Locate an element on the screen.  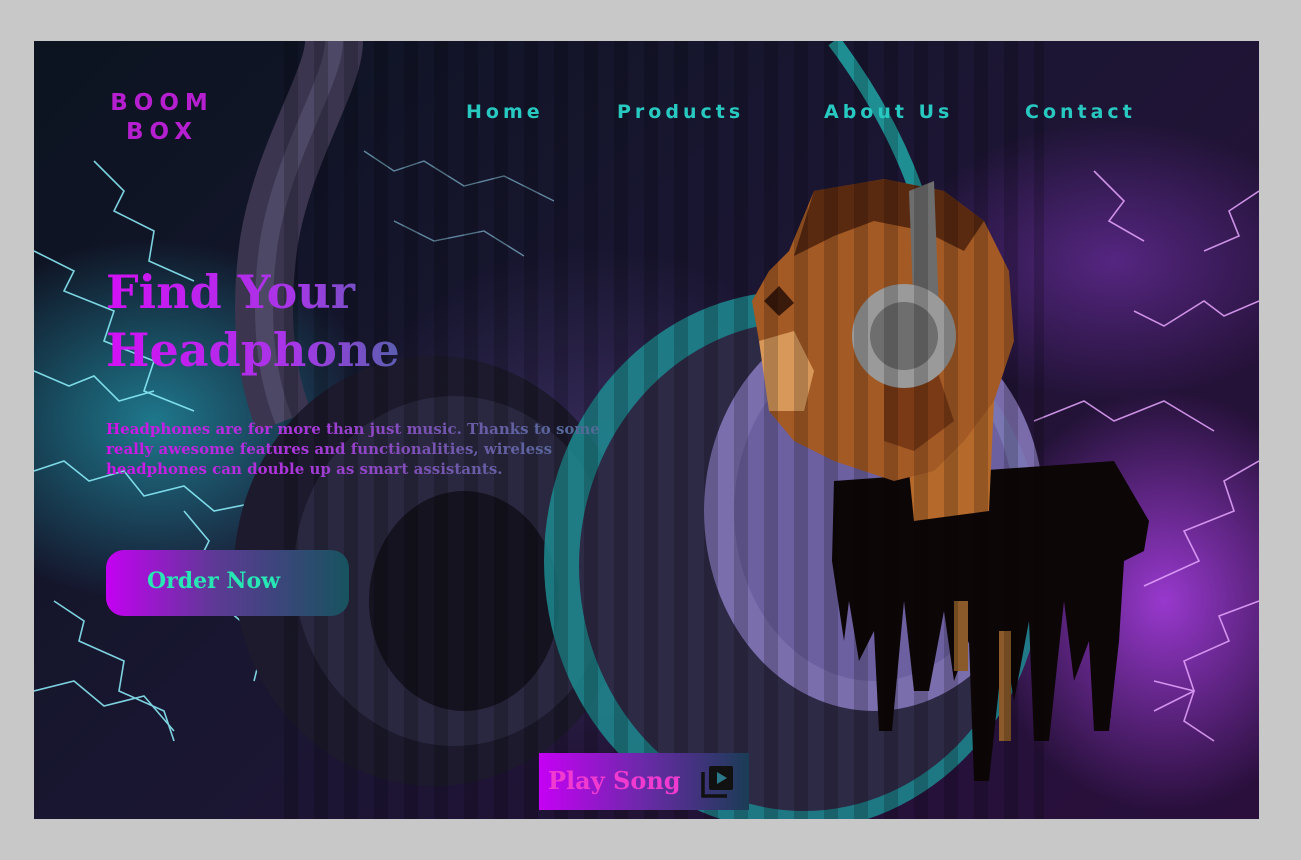
nav-link-home: Home is located at coordinates (505, 112).